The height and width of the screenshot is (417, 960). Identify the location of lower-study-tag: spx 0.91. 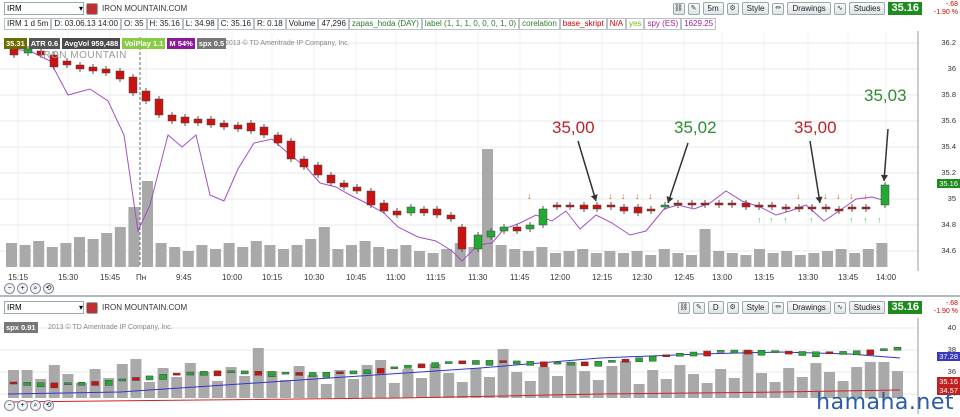
(21, 327).